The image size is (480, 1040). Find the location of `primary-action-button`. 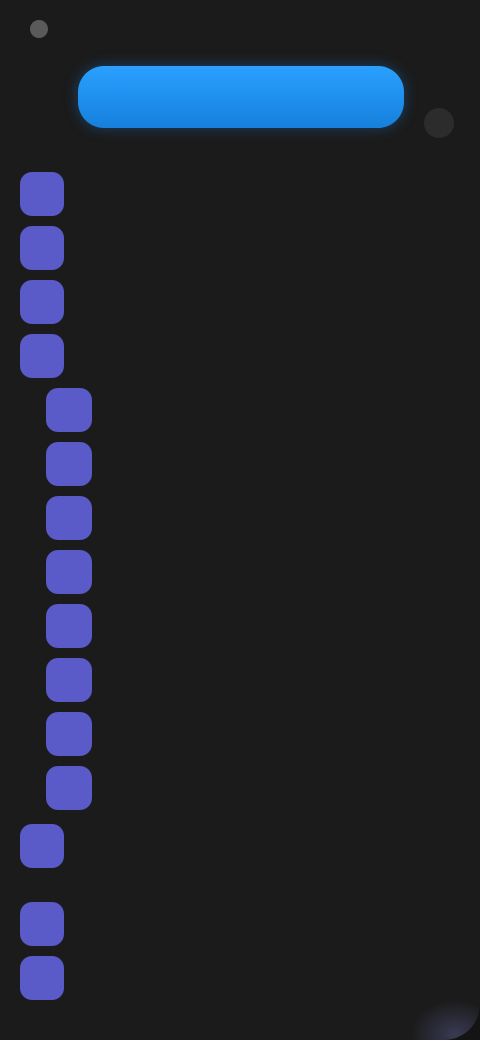

primary-action-button is located at coordinates (241, 97).